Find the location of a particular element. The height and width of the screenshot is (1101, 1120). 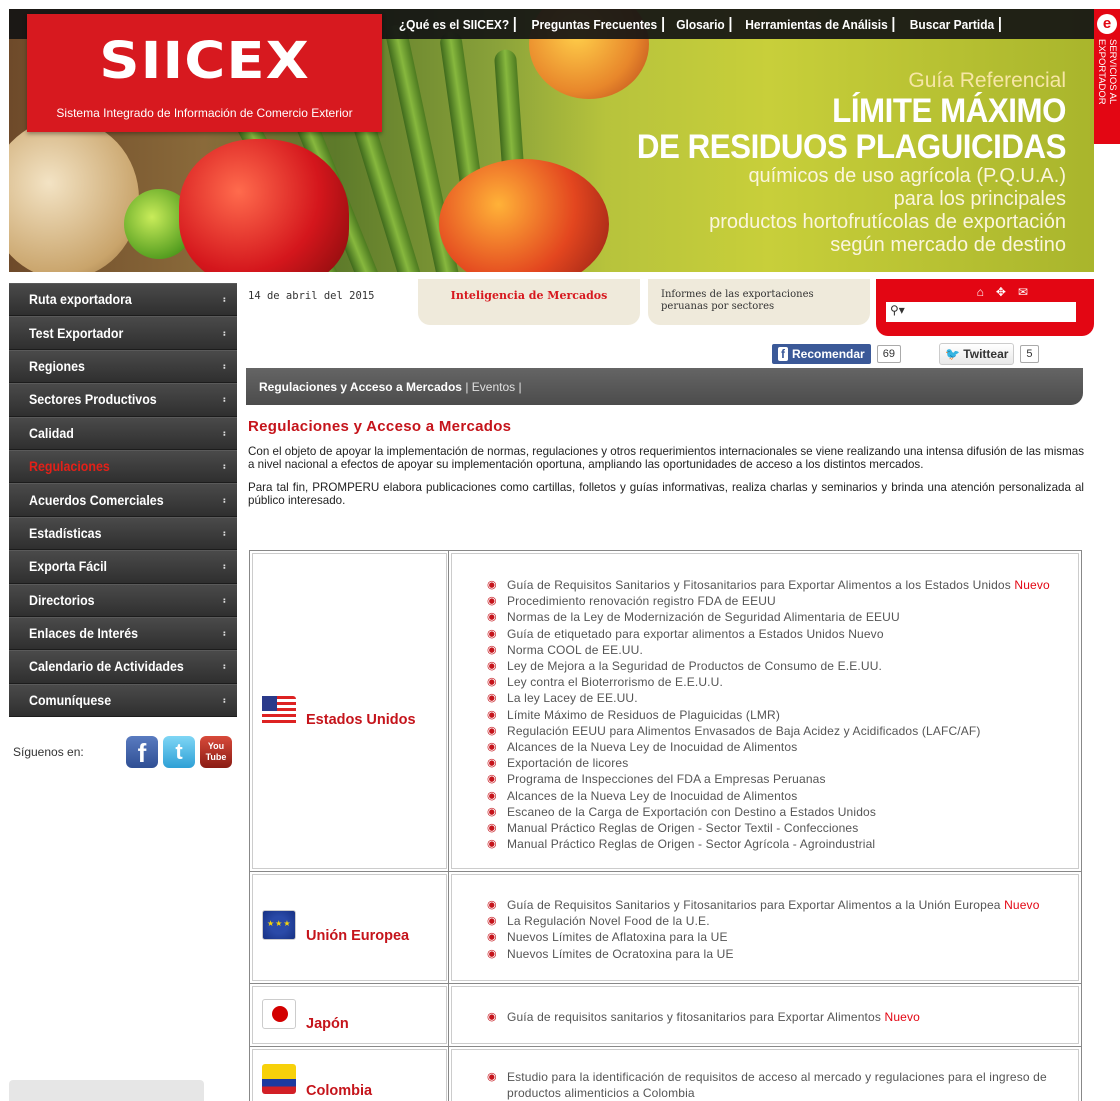

sidebar-item-calendario: Calendario de Actividades ⠆ is located at coordinates (123, 667).